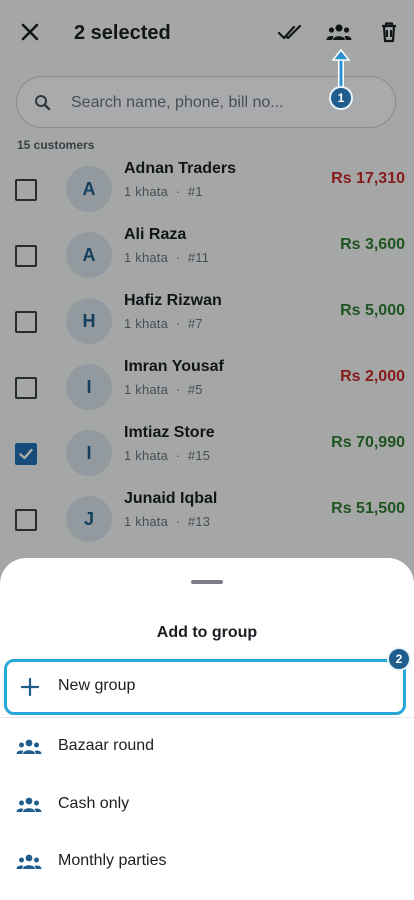 The height and width of the screenshot is (900, 414). Describe the element at coordinates (207, 632) in the screenshot. I see `sheet-title: Add to group` at that location.